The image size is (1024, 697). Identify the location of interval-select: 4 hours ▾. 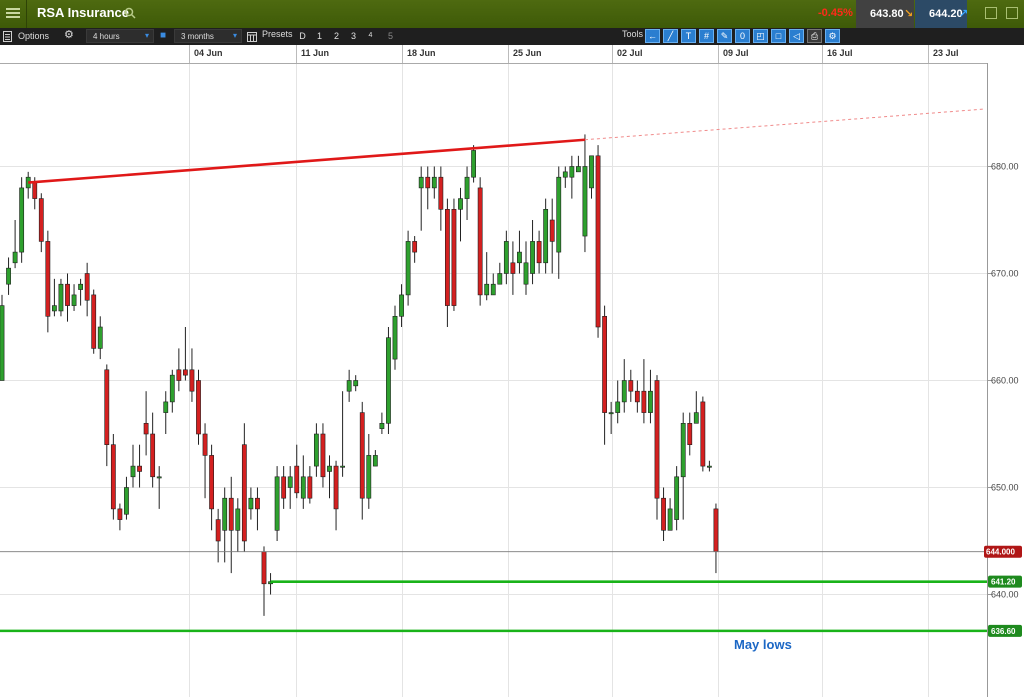
(120, 36).